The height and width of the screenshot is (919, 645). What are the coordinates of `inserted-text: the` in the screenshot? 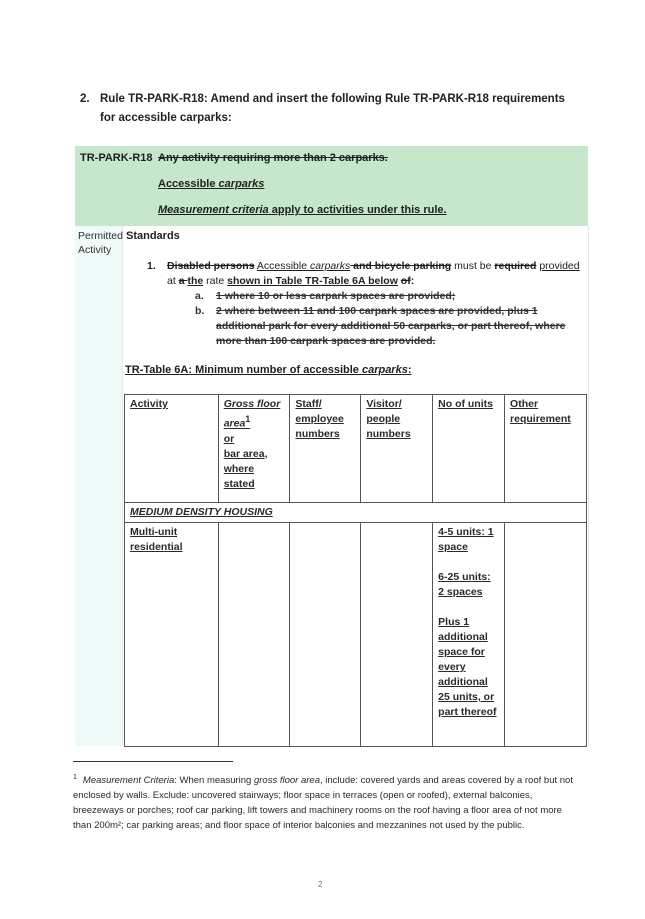 It's located at (195, 281).